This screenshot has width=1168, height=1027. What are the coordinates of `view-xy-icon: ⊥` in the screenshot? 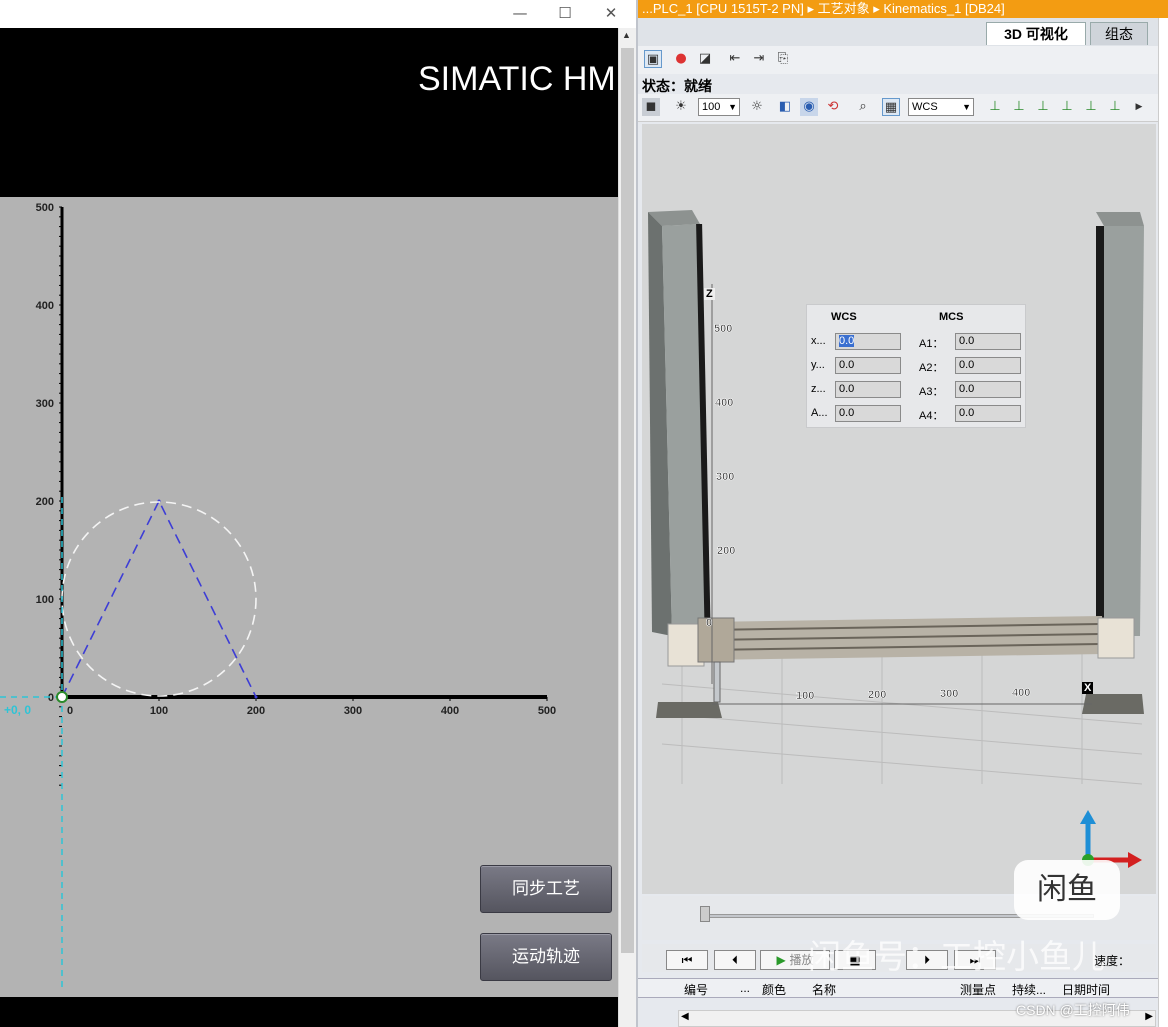 It's located at (1091, 107).